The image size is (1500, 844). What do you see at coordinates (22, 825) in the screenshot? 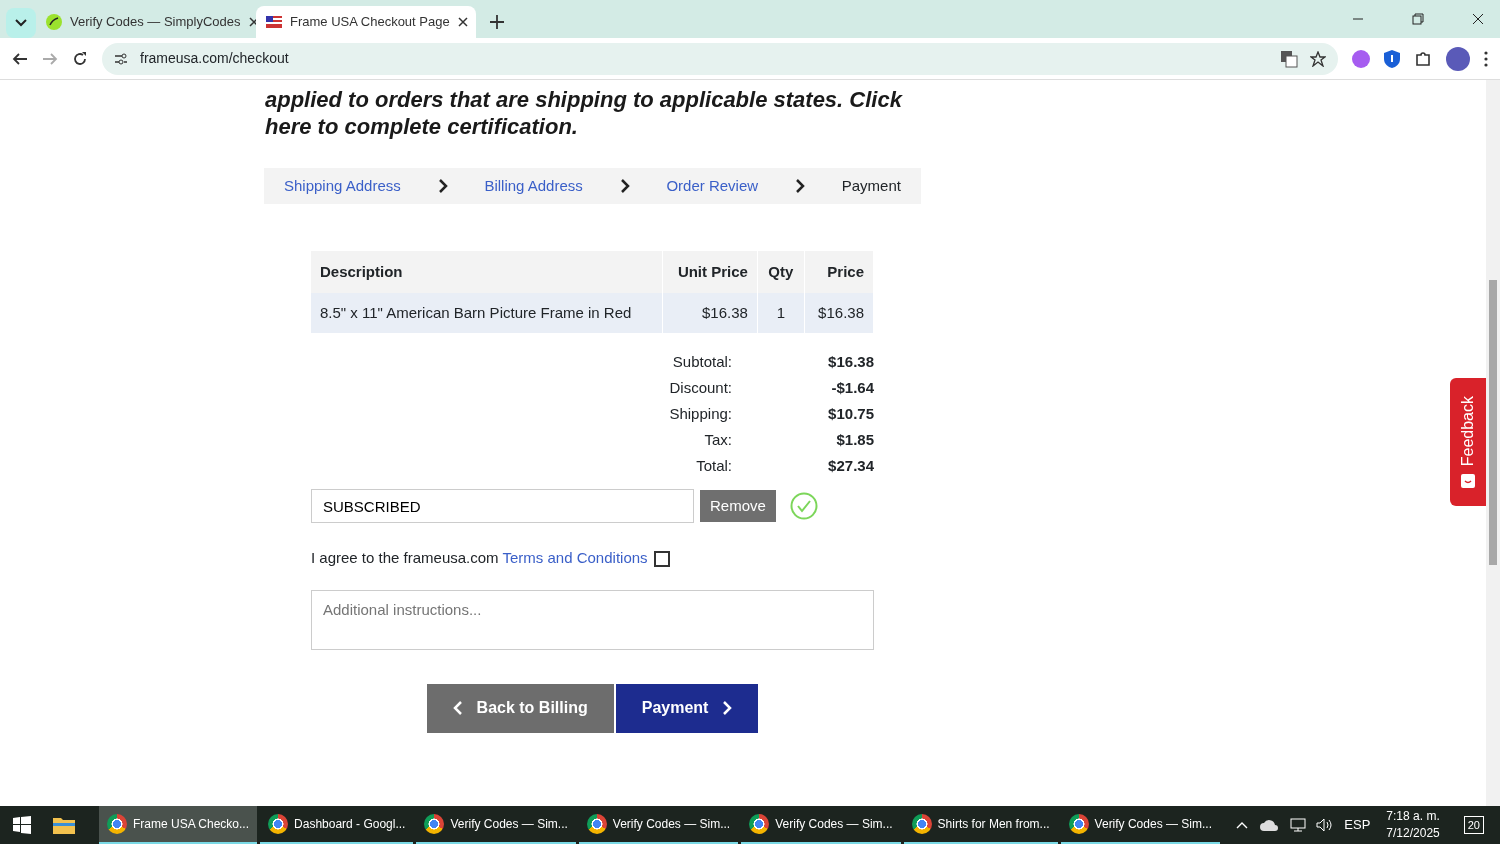
I see `windows-start-icon` at bounding box center [22, 825].